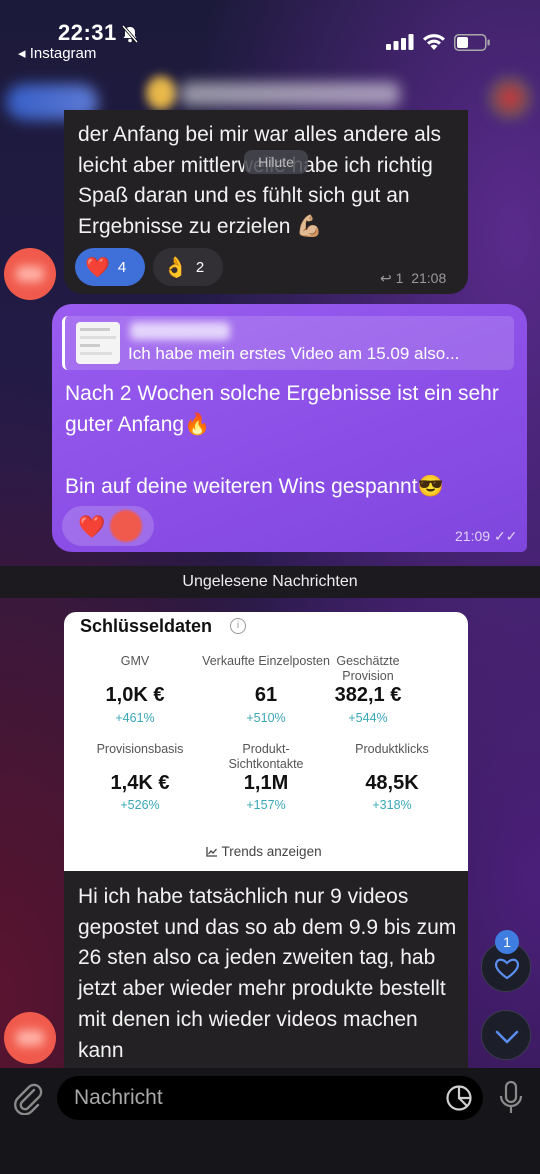 This screenshot has height=1174, width=540. I want to click on metric-delta: +461%, so click(135, 718).